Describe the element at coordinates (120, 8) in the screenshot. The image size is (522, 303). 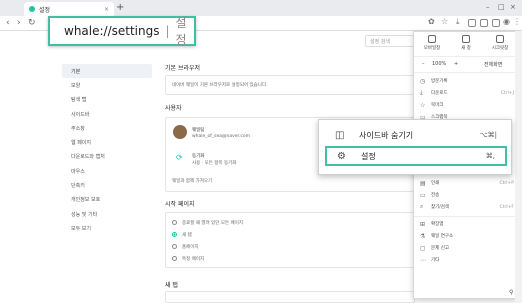
I see `new-tab-button: +` at that location.